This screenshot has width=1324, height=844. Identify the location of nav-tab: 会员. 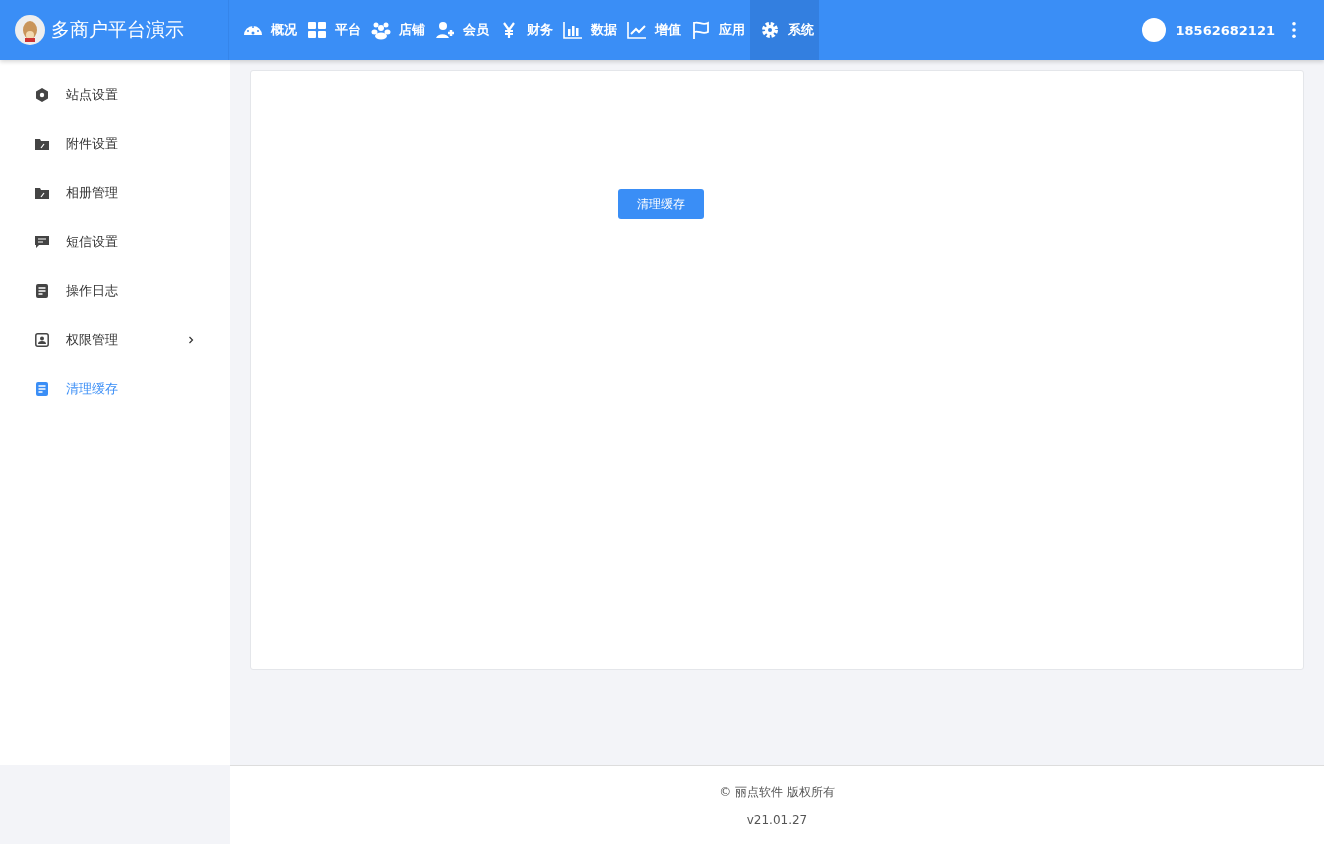
(462, 30).